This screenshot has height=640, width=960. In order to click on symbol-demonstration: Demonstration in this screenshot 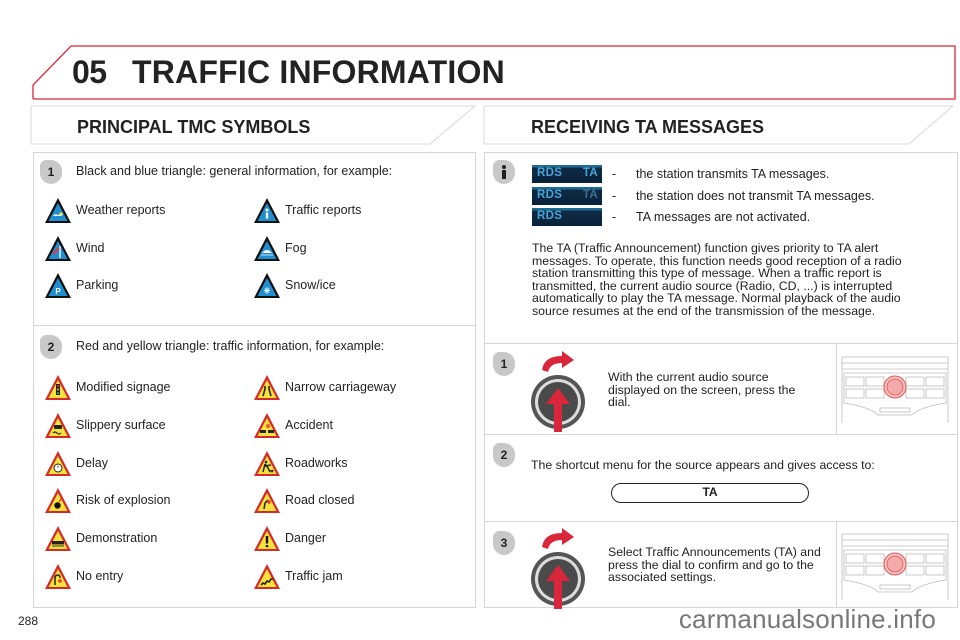, I will do `click(100, 538)`.